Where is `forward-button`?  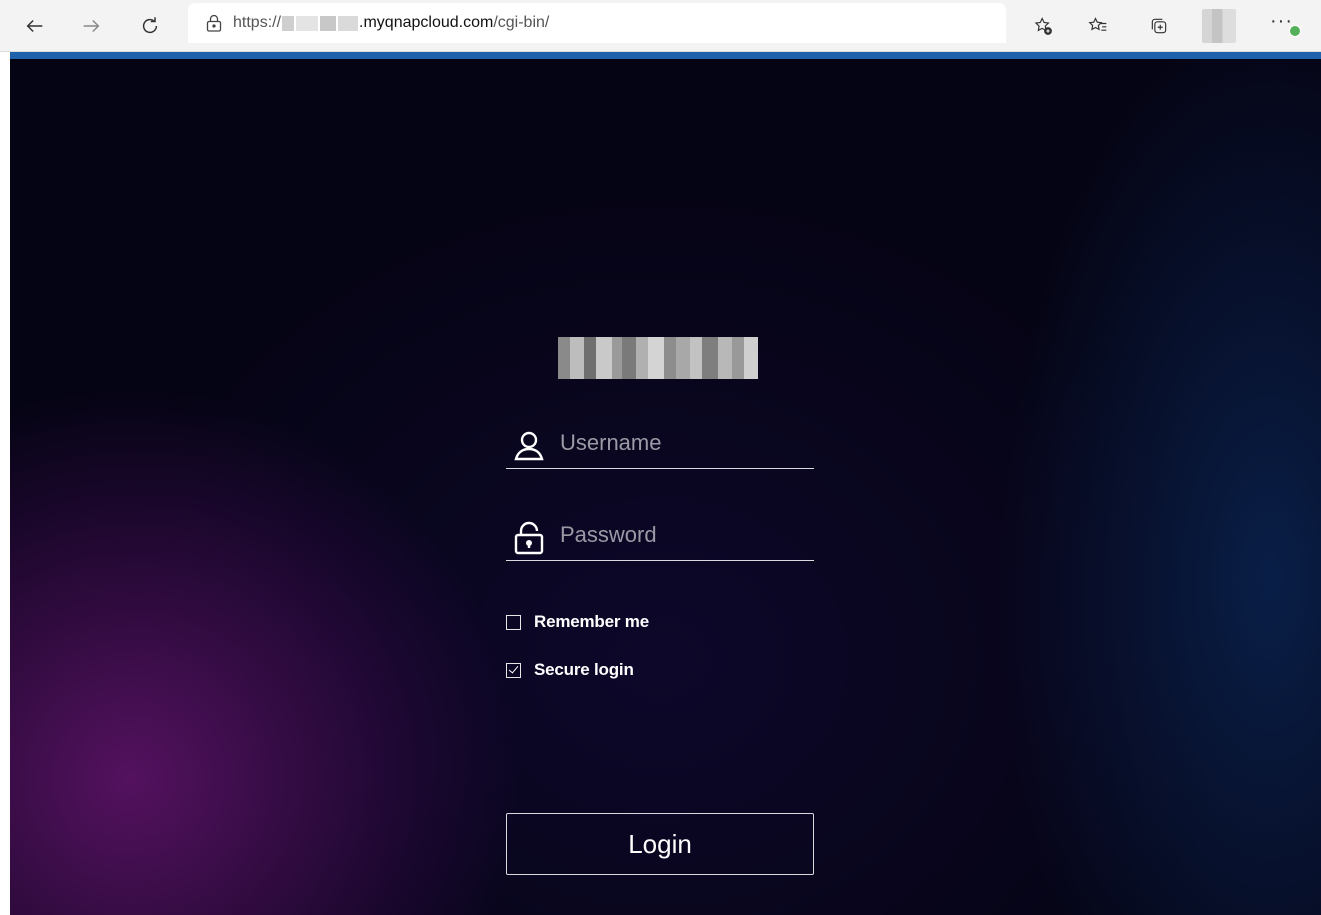 forward-button is located at coordinates (91, 26).